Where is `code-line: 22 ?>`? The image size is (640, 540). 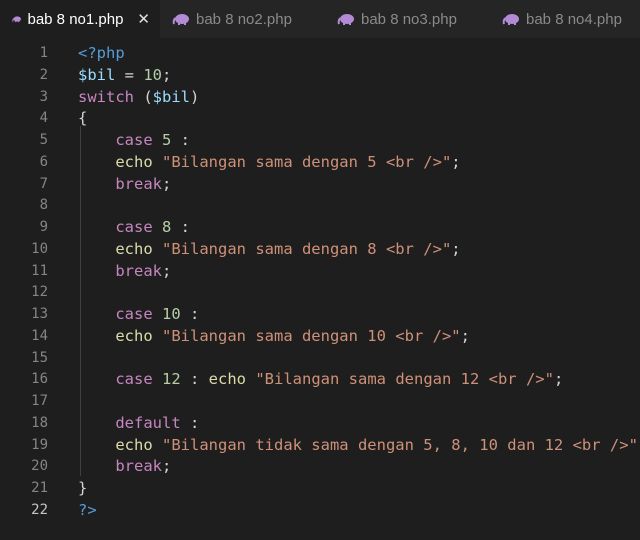 code-line: 22 ?> is located at coordinates (320, 510).